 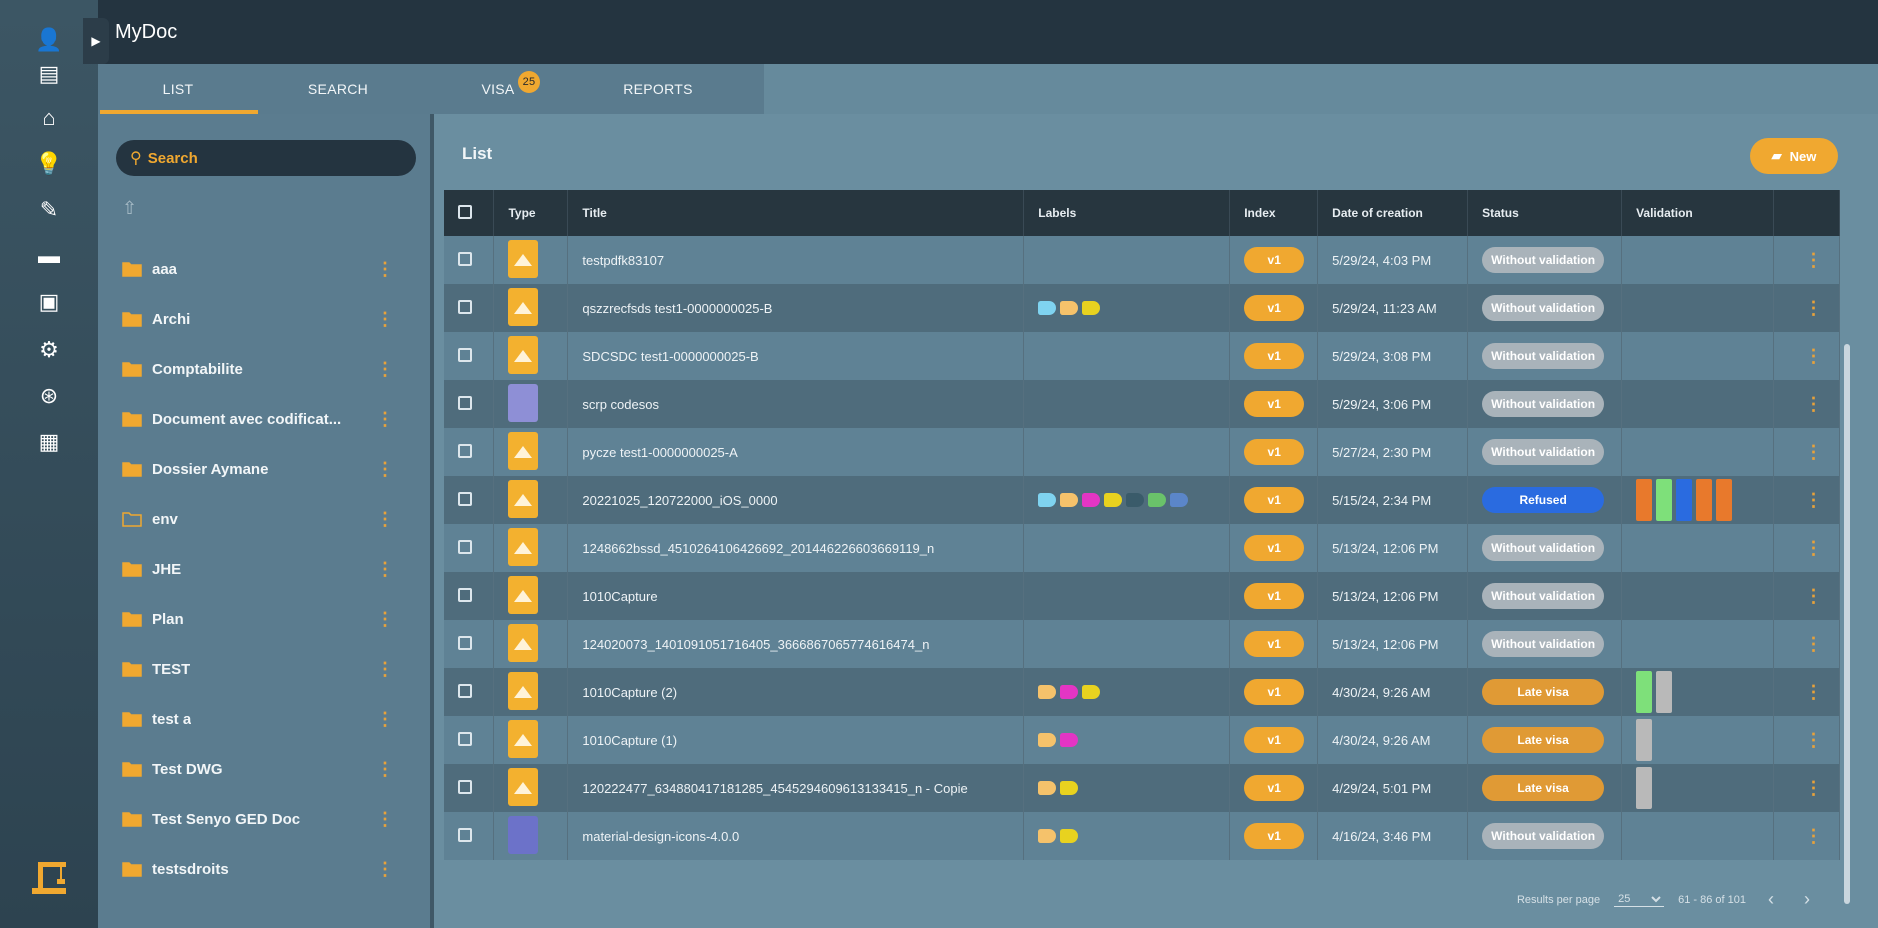 What do you see at coordinates (96, 41) in the screenshot?
I see `expand-sidebar-button: ▶` at bounding box center [96, 41].